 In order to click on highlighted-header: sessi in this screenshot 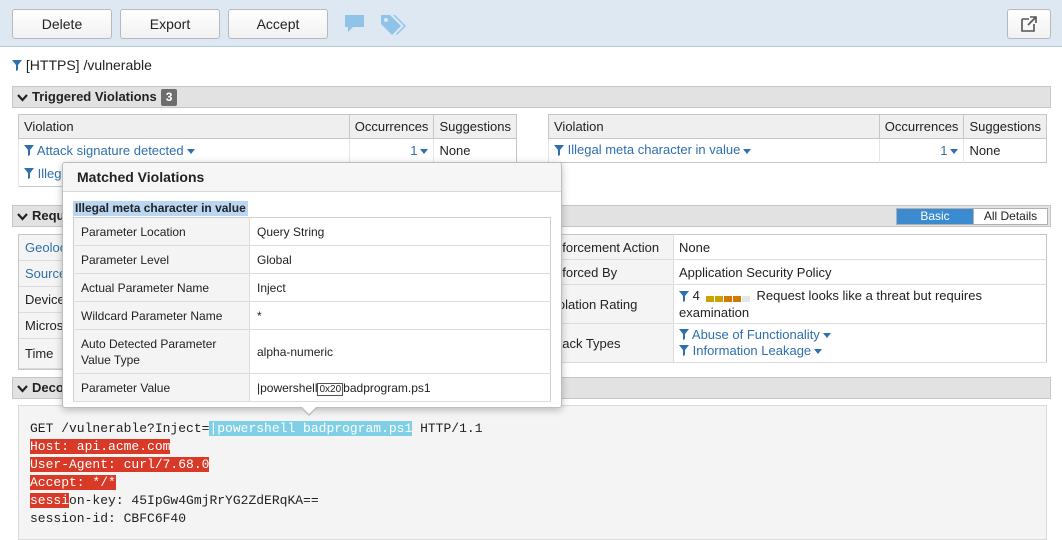, I will do `click(50, 500)`.